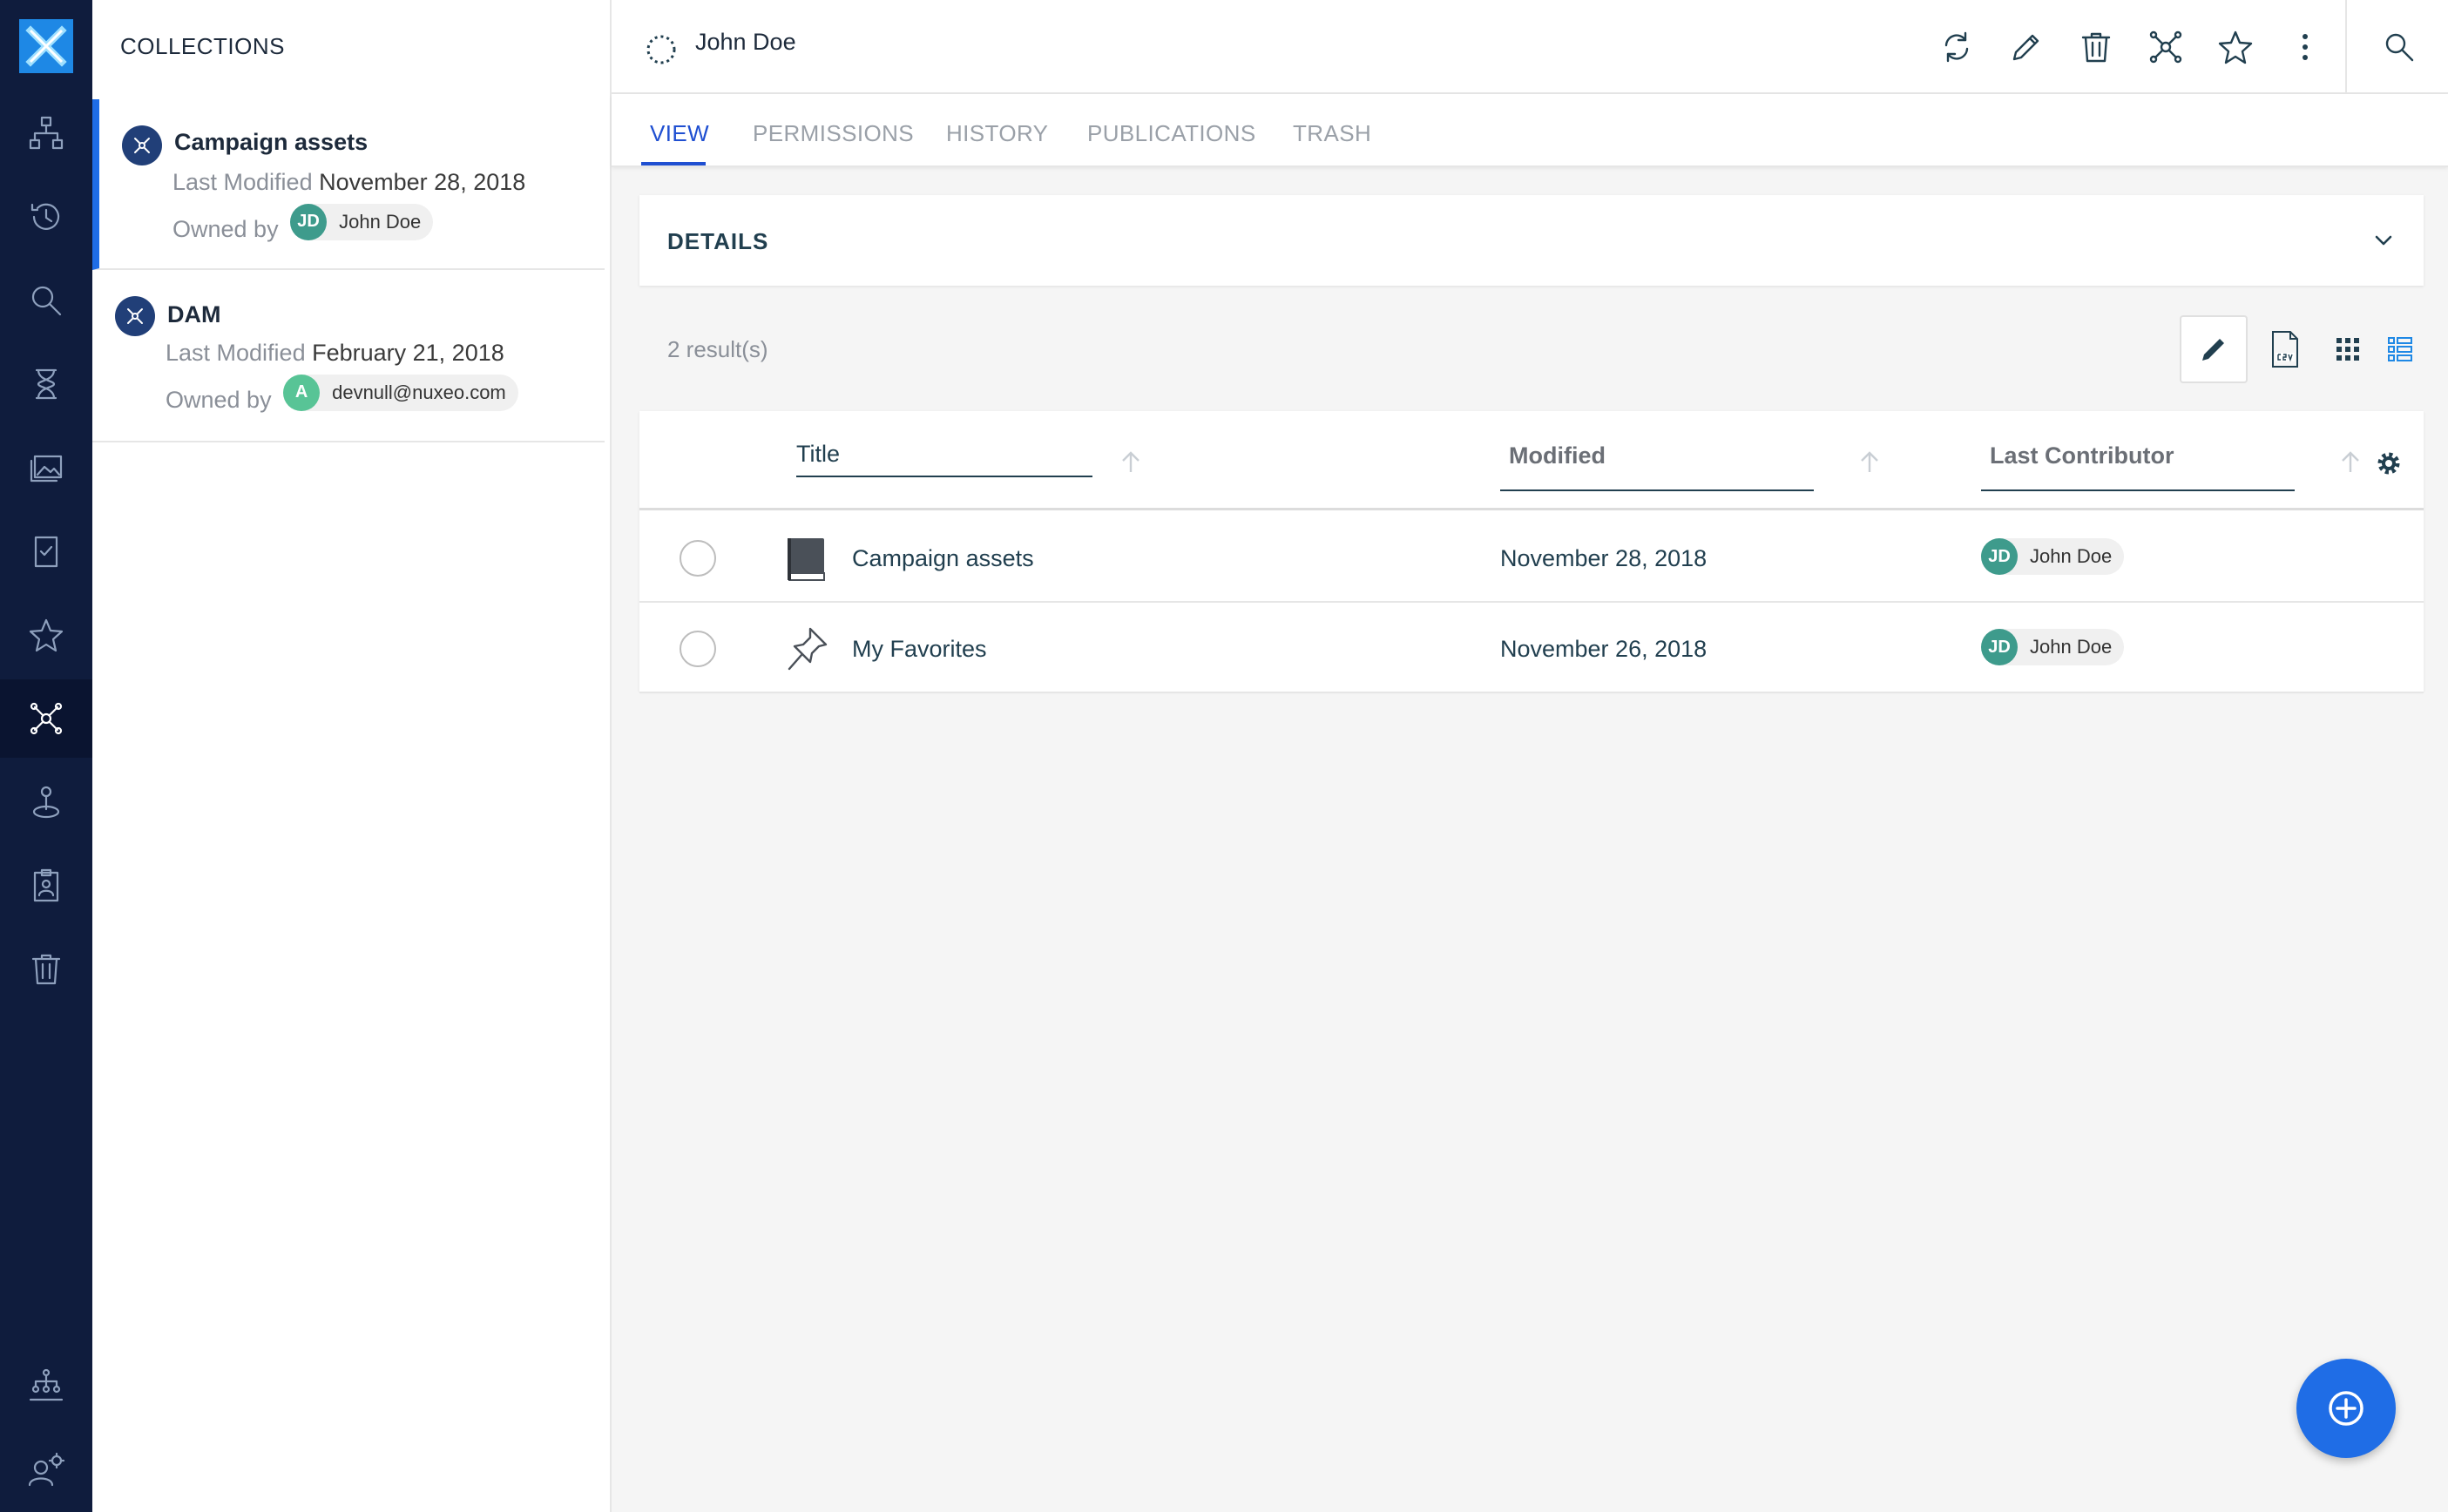 The width and height of the screenshot is (2448, 1512). I want to click on table-header: Title Modified Last Contributor, so click(1531, 460).